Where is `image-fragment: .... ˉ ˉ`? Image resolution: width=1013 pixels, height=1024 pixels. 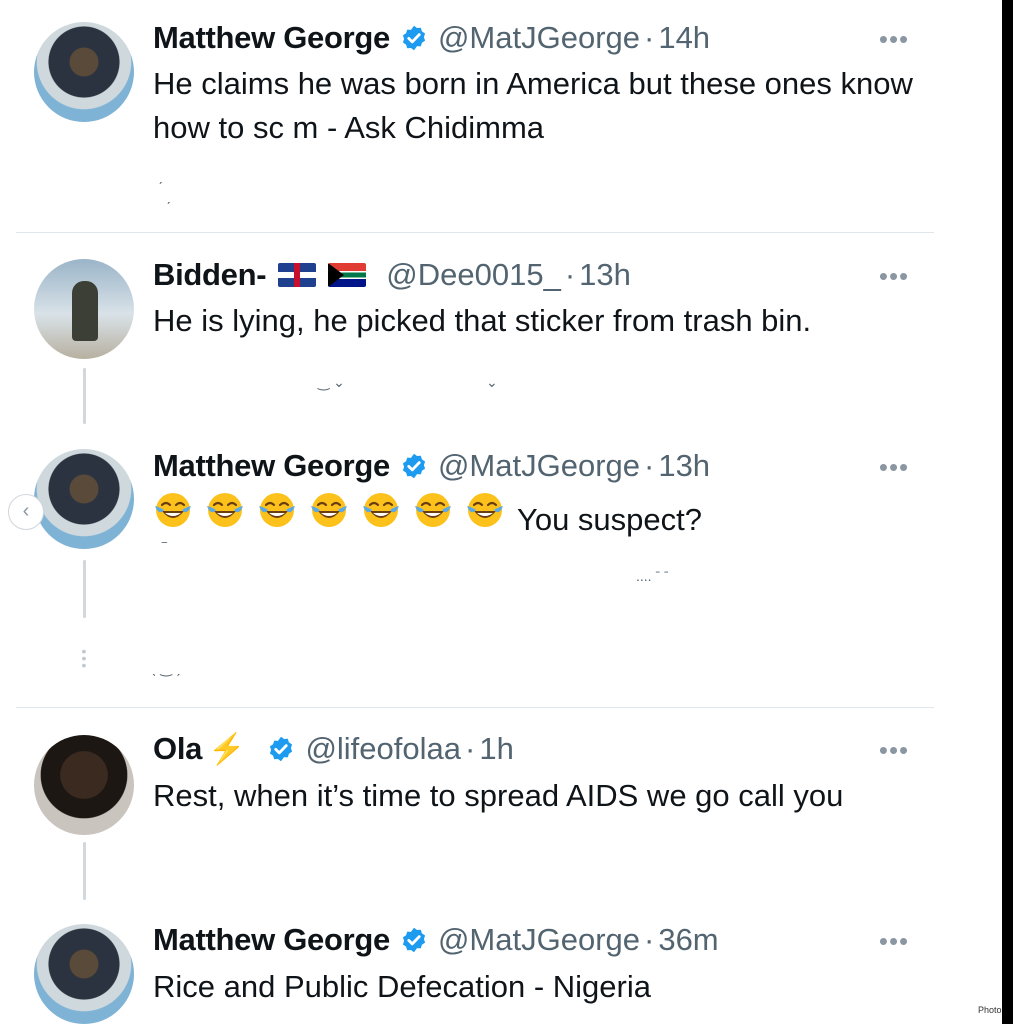
image-fragment: .... ˉ ˉ is located at coordinates (652, 576).